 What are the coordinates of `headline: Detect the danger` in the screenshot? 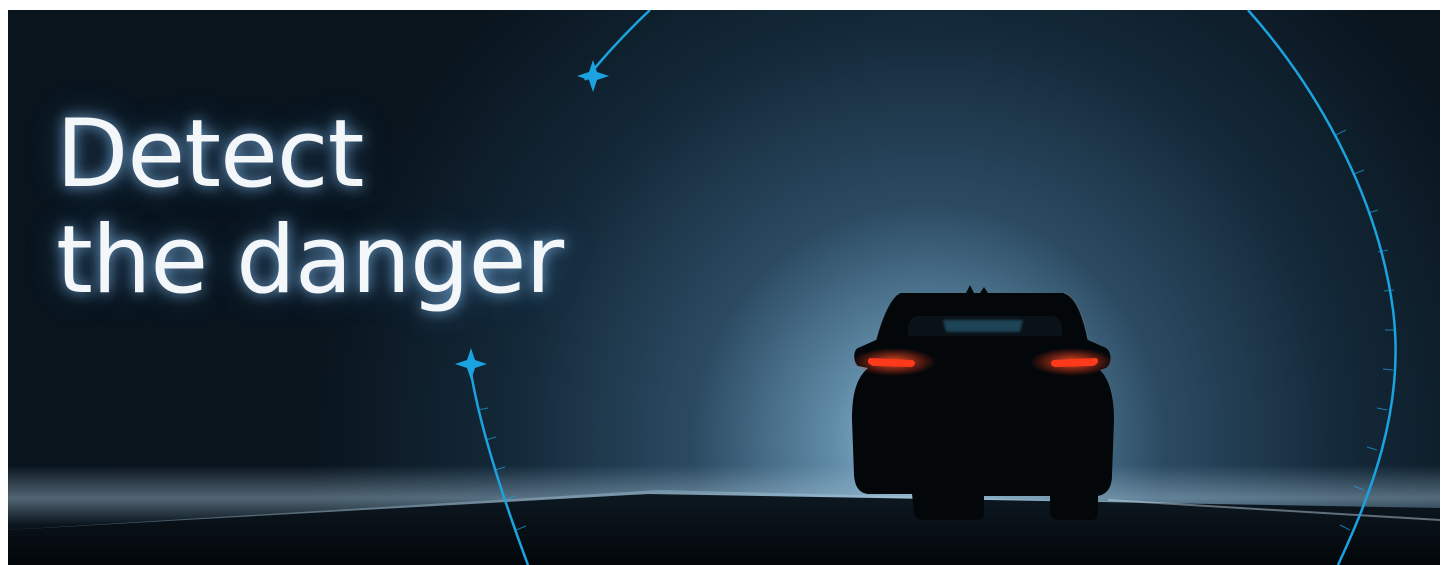 It's located at (310, 207).